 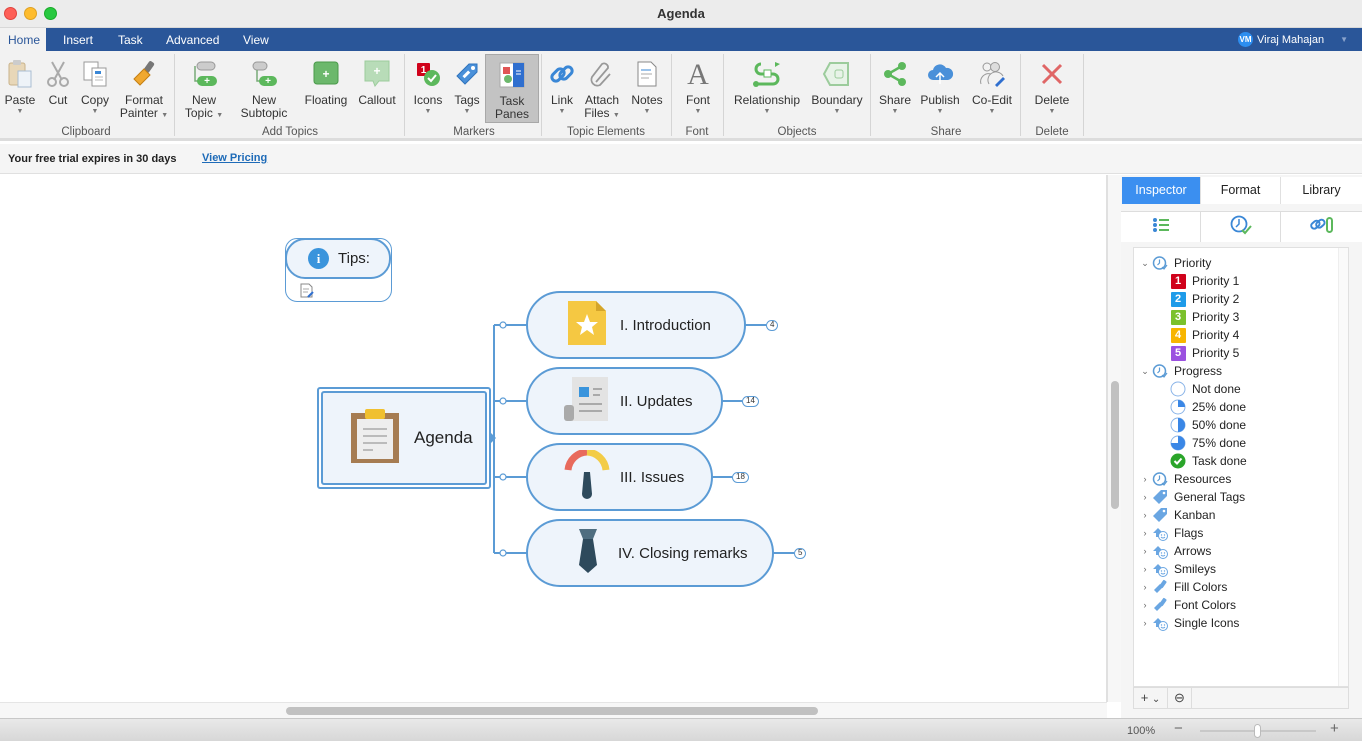 I want to click on clock-check-icon, so click(x=1241, y=227).